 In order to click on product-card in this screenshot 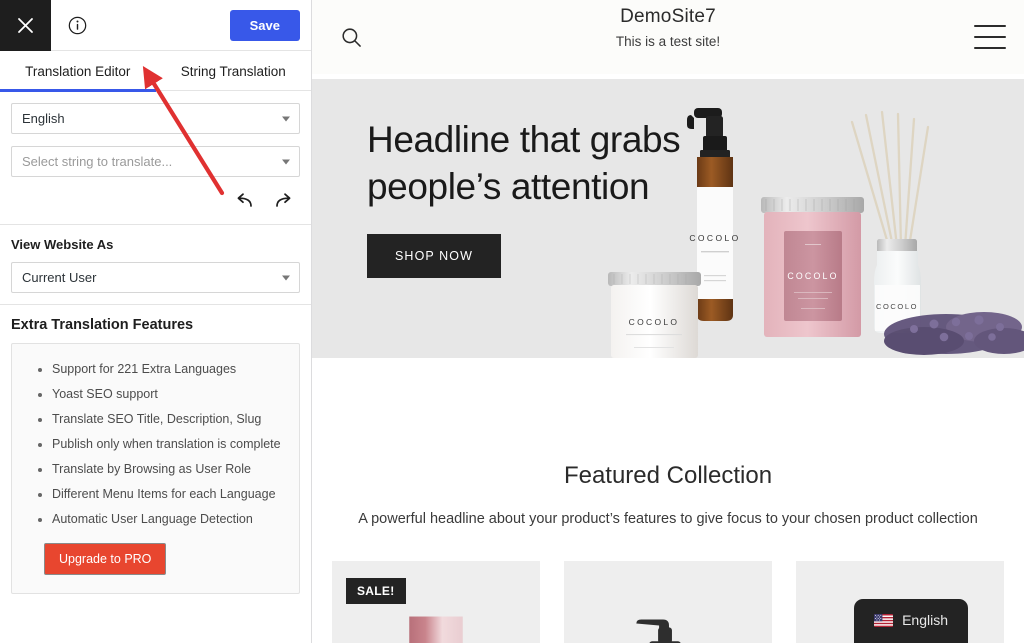, I will do `click(668, 602)`.